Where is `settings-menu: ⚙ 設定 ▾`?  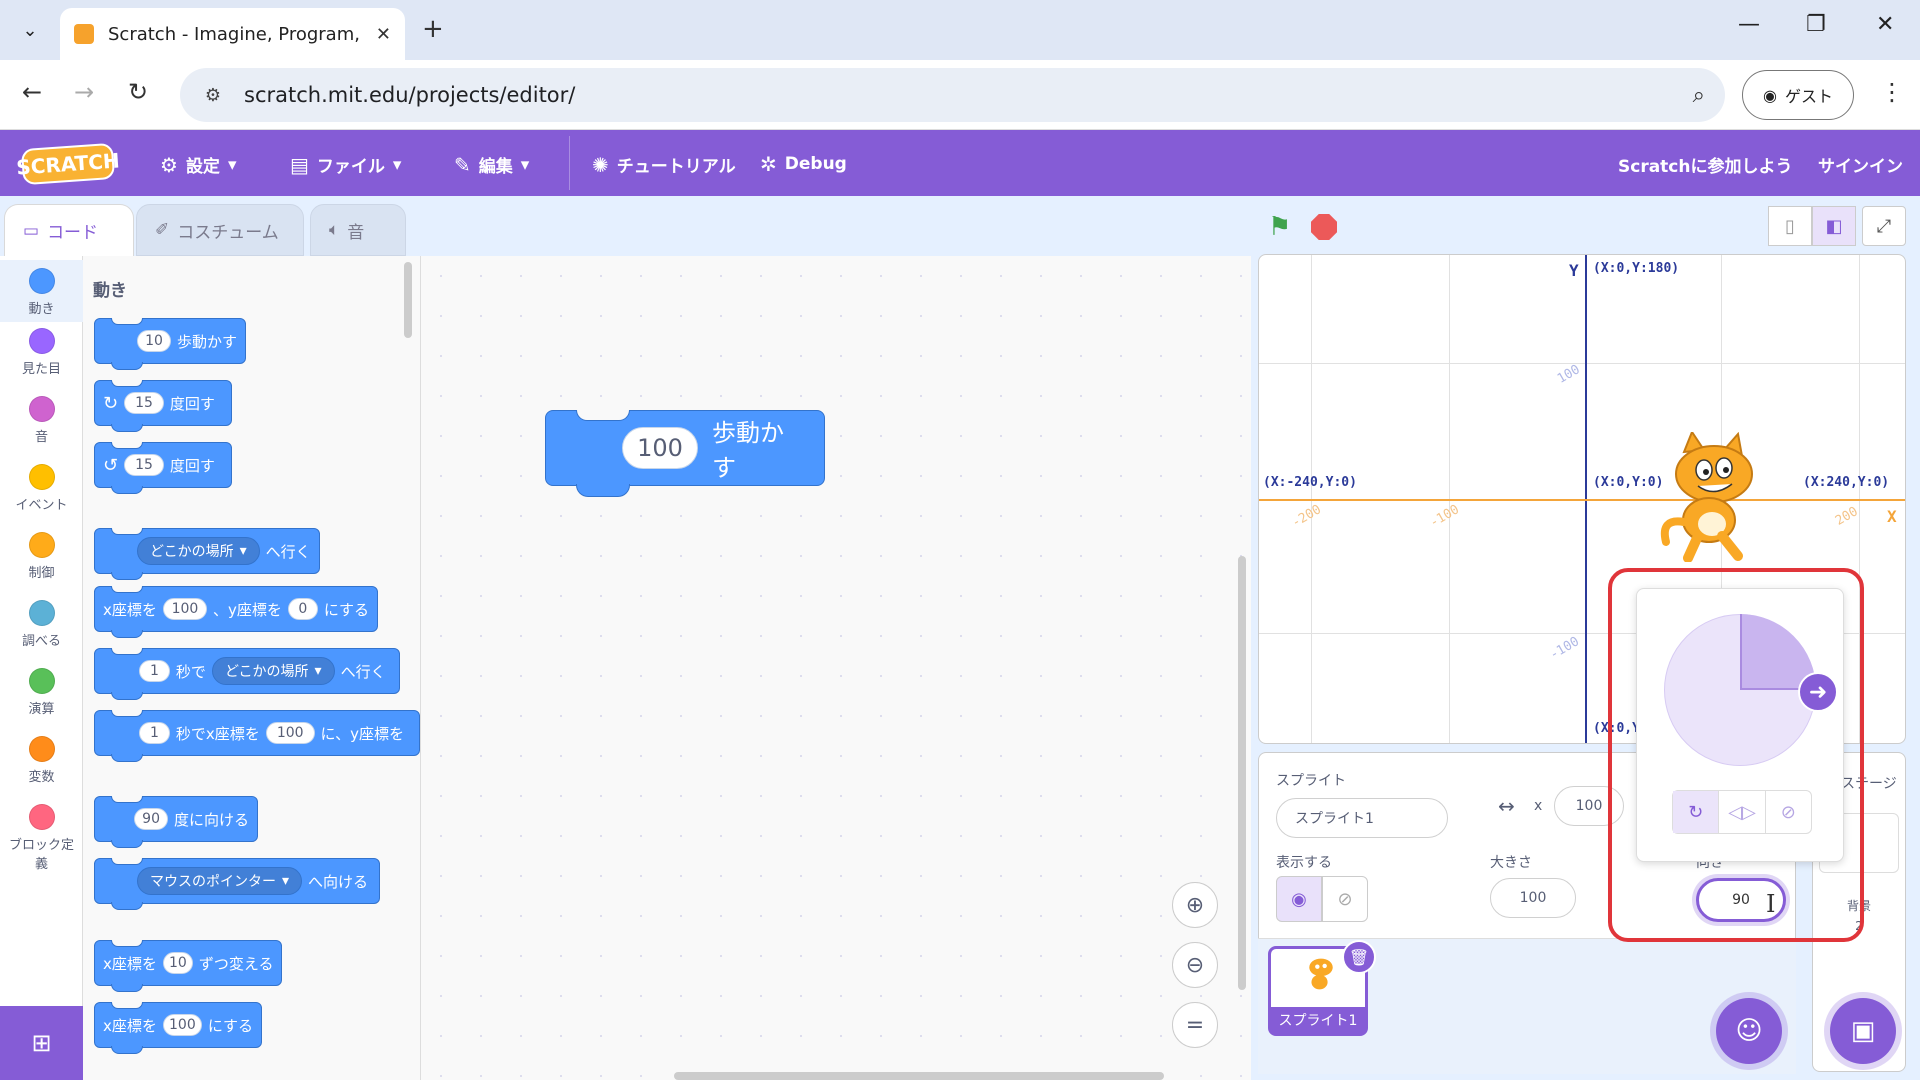
settings-menu: ⚙ 設定 ▾ is located at coordinates (198, 165).